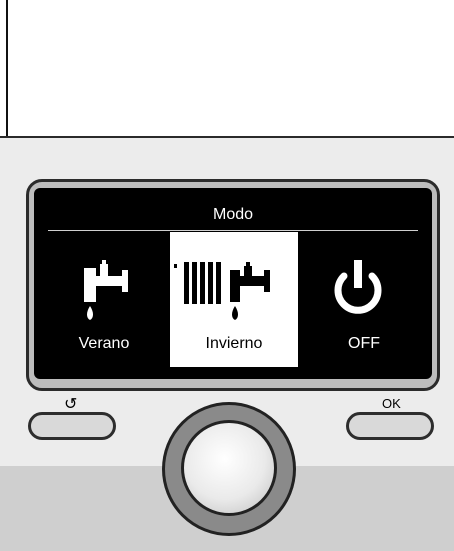 The width and height of the screenshot is (454, 551). What do you see at coordinates (104, 343) in the screenshot?
I see `mode-label-verano: Verano` at bounding box center [104, 343].